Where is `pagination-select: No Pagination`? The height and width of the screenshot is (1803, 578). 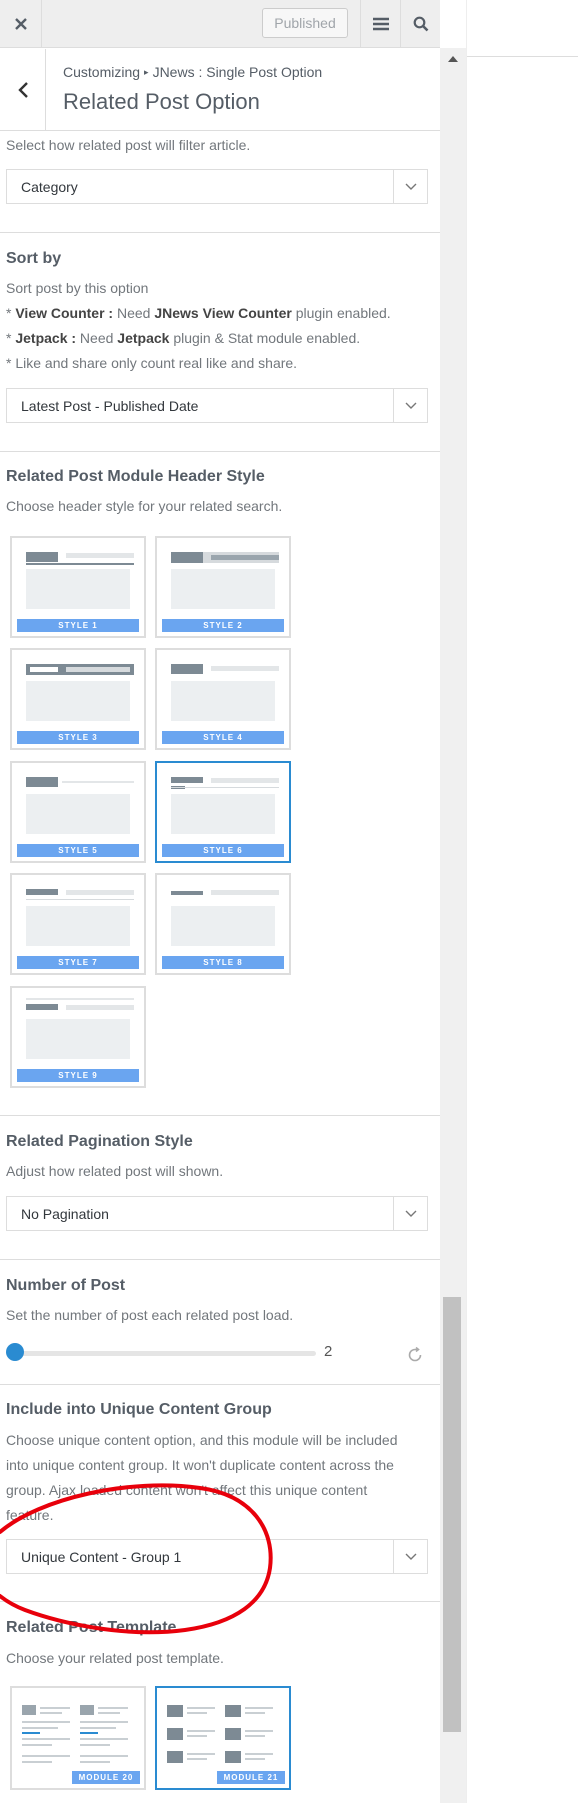 pagination-select: No Pagination is located at coordinates (217, 1213).